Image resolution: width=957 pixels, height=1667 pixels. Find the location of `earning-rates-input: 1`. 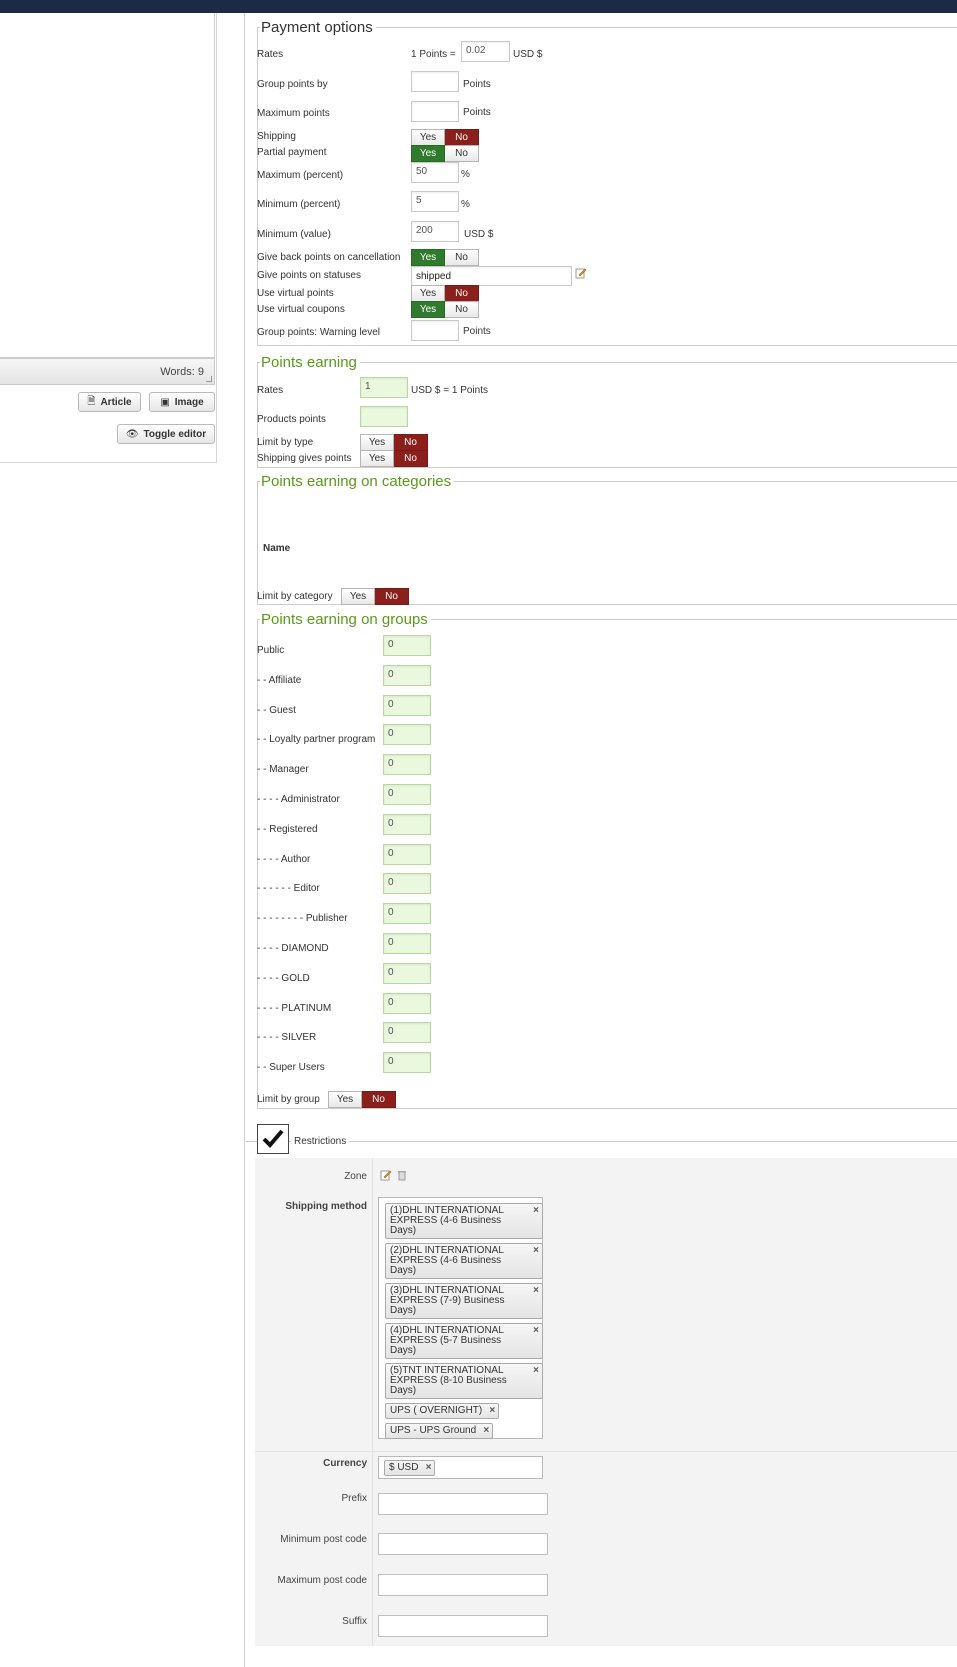

earning-rates-input: 1 is located at coordinates (384, 387).